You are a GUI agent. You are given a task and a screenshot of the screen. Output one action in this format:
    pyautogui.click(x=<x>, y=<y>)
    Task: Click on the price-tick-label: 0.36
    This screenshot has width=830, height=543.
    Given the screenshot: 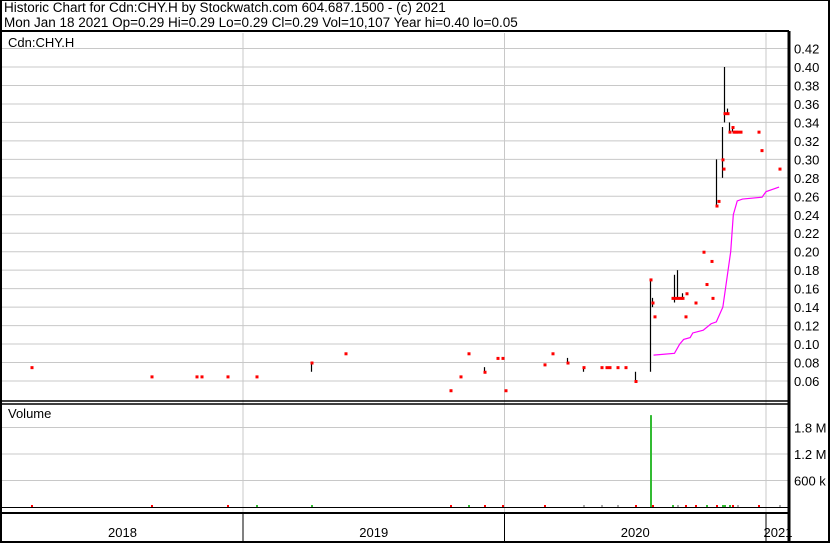 What is the action you would take?
    pyautogui.click(x=806, y=104)
    